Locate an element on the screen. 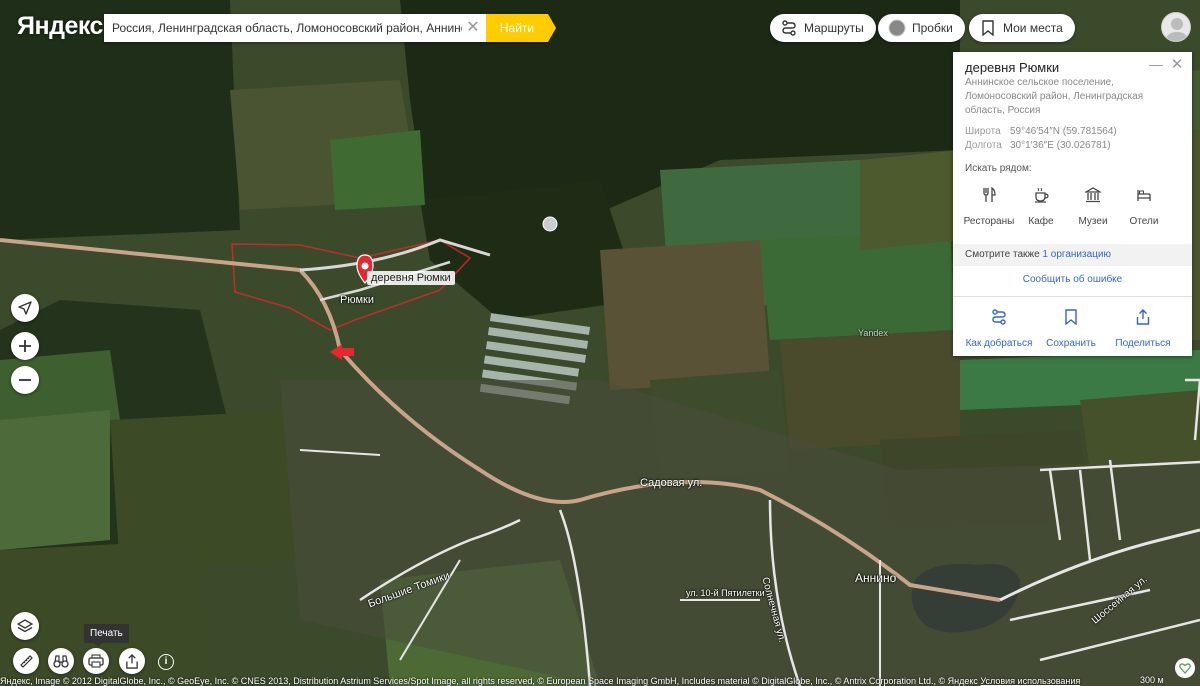 Image resolution: width=1200 pixels, height=686 pixels. ruler-icon is located at coordinates (26, 661).